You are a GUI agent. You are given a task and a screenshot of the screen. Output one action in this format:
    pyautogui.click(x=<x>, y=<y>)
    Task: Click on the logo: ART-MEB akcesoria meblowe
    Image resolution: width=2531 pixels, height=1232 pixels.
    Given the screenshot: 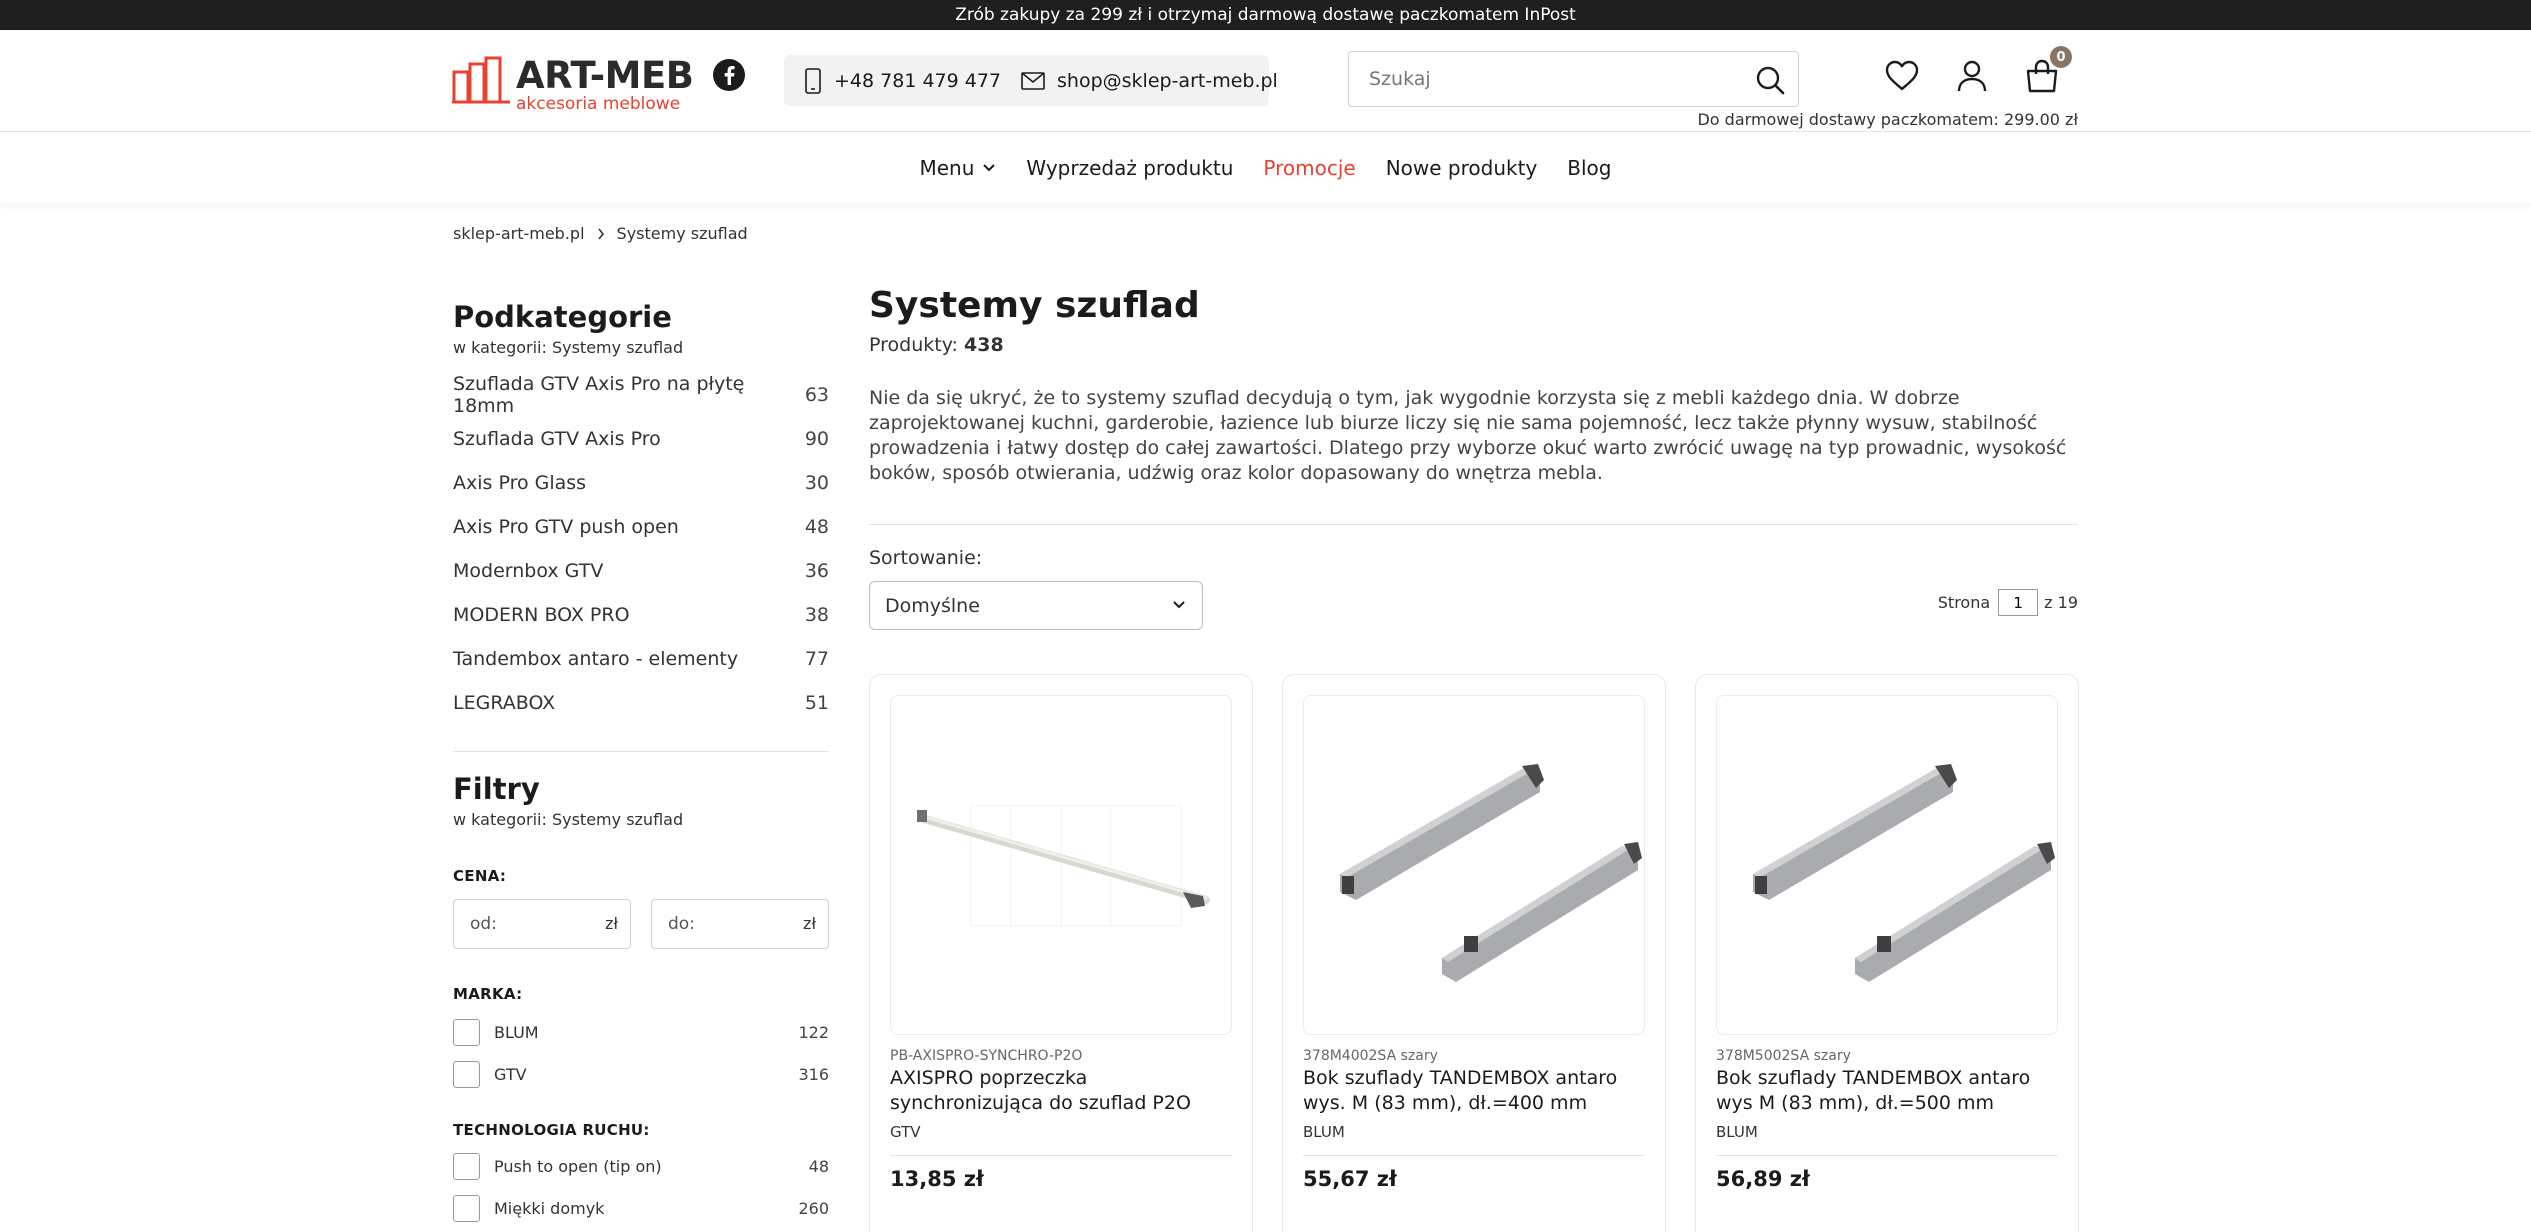 What is the action you would take?
    pyautogui.click(x=573, y=84)
    